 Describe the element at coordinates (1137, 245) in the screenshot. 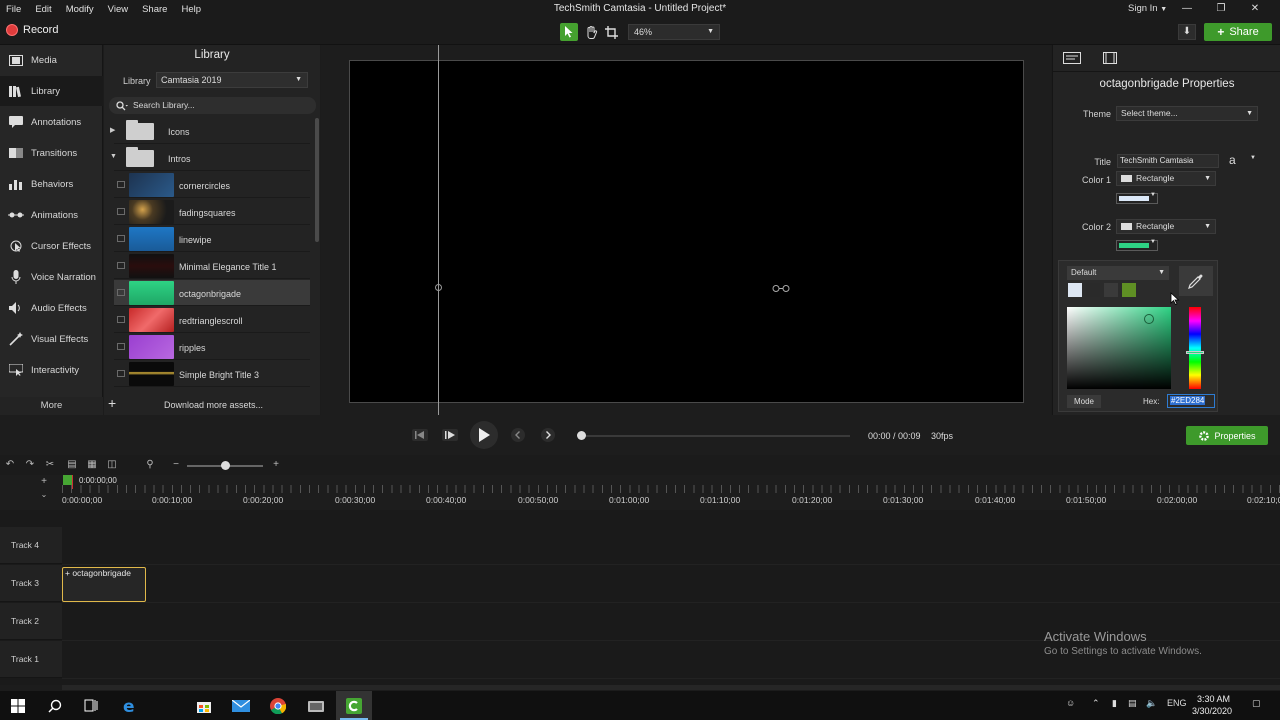

I see `color2-swatch-button: ▼` at that location.